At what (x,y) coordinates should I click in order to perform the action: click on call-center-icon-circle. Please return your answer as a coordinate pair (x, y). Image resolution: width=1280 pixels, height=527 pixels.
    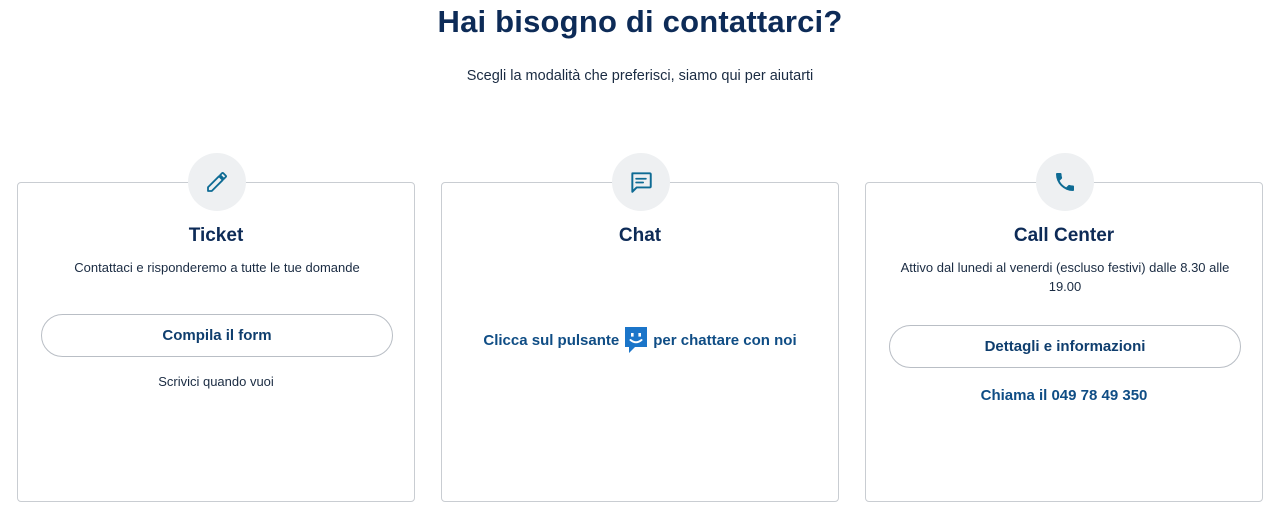
    Looking at the image, I should click on (1065, 182).